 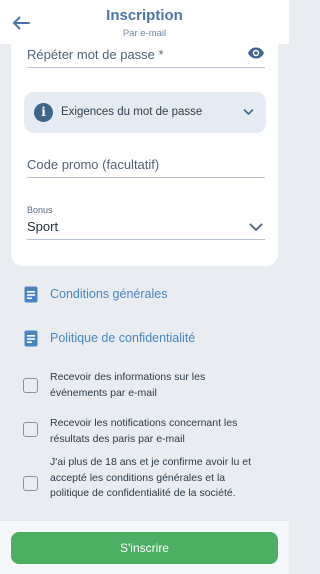 I want to click on confirm-password-placeholder: Répéter mot de passe *, so click(x=95, y=54).